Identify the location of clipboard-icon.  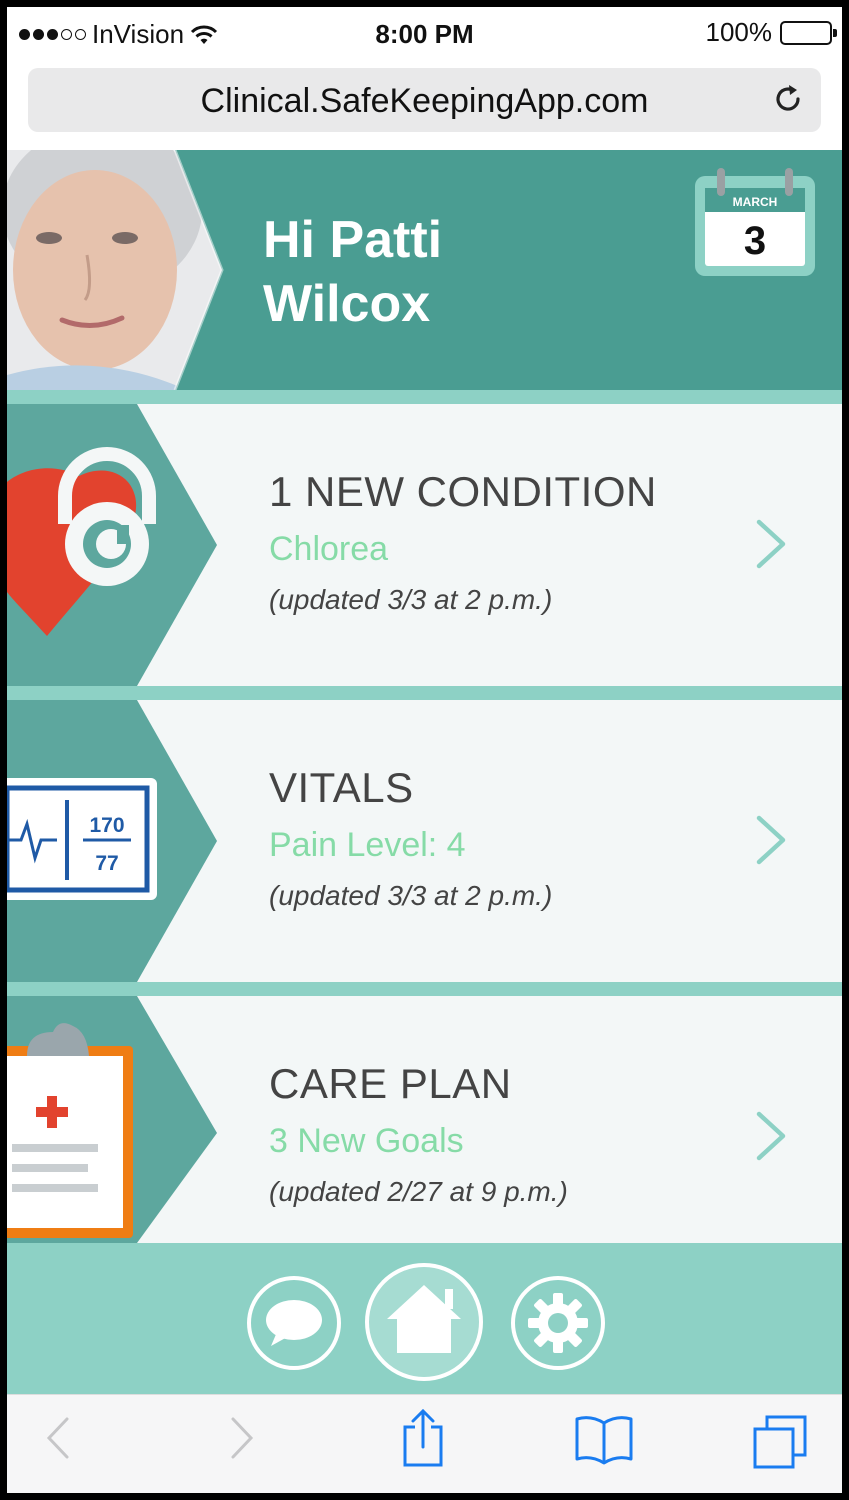
(70, 1130).